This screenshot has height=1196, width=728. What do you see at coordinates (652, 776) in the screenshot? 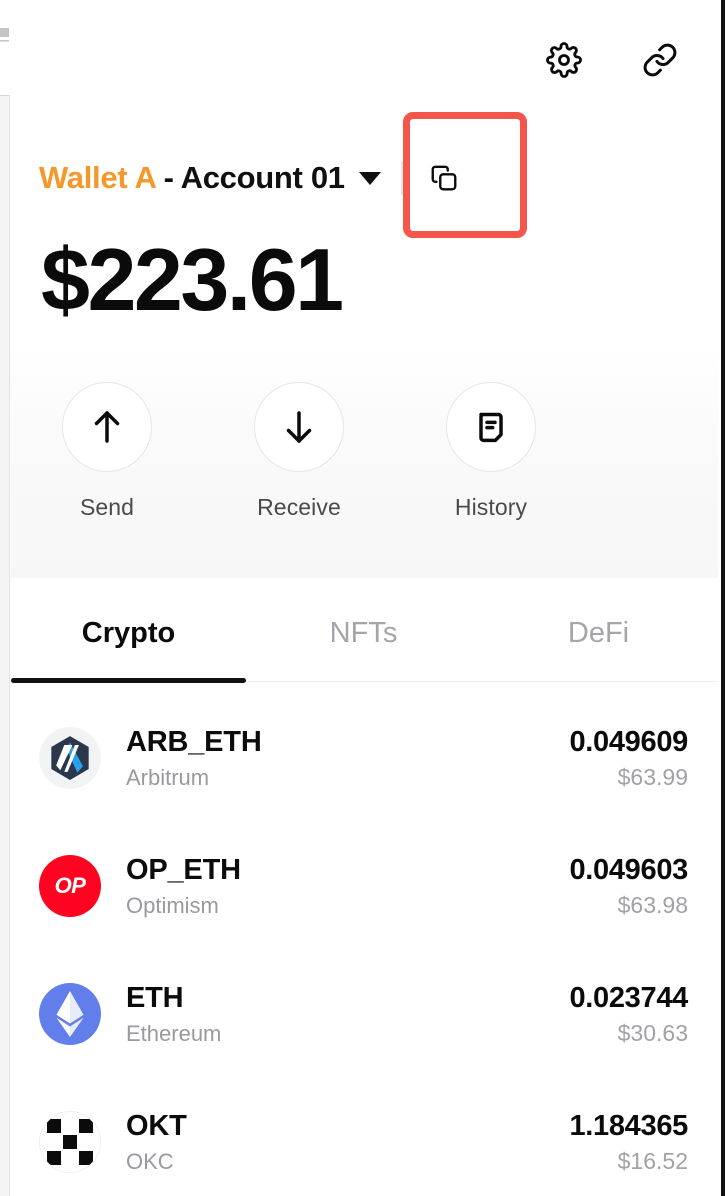
I see `token-fiat-value: $63.99` at bounding box center [652, 776].